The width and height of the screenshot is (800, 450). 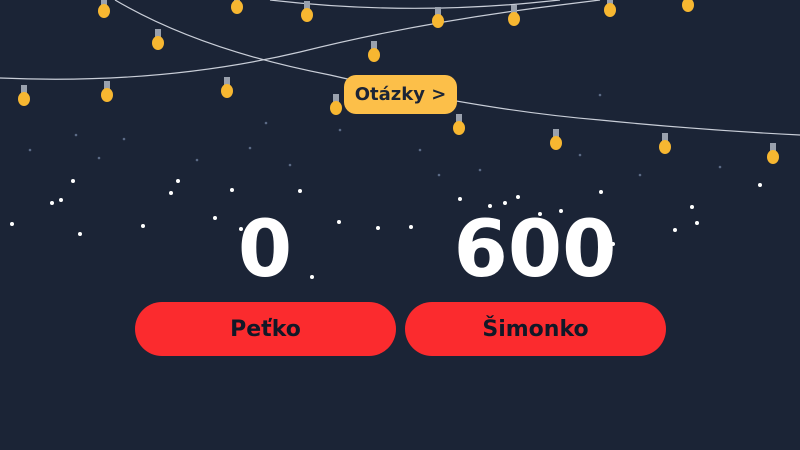 I want to click on team-1-button: Peťko, so click(x=265, y=329).